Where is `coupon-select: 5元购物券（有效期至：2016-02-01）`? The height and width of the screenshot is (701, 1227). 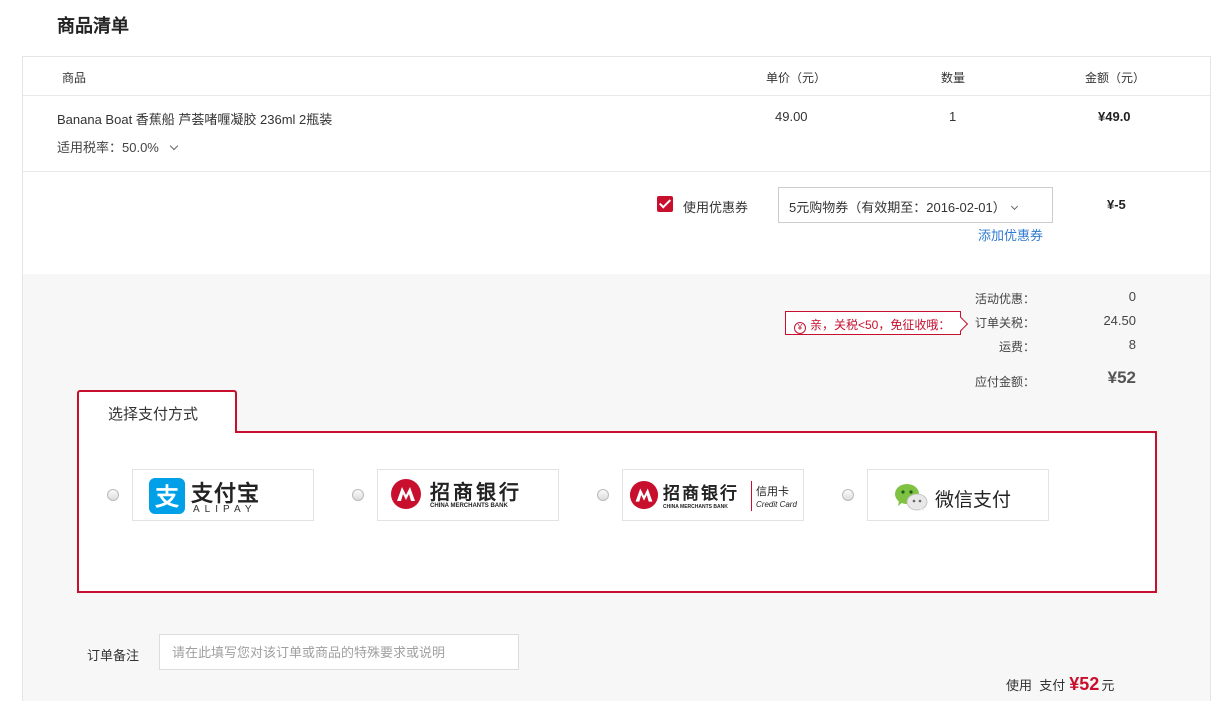 coupon-select: 5元购物券（有效期至：2016-02-01） is located at coordinates (915, 205).